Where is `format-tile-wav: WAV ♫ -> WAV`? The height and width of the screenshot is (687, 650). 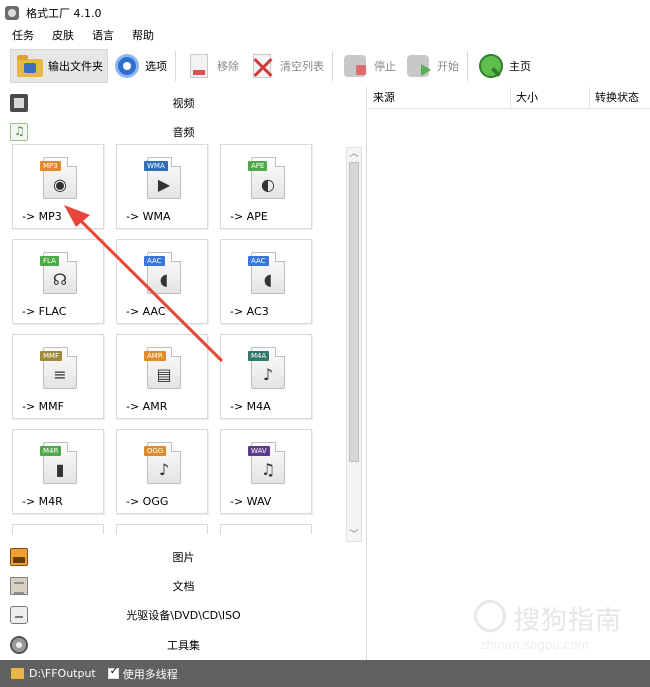
format-tile-wav: WAV ♫ -> WAV is located at coordinates (266, 471).